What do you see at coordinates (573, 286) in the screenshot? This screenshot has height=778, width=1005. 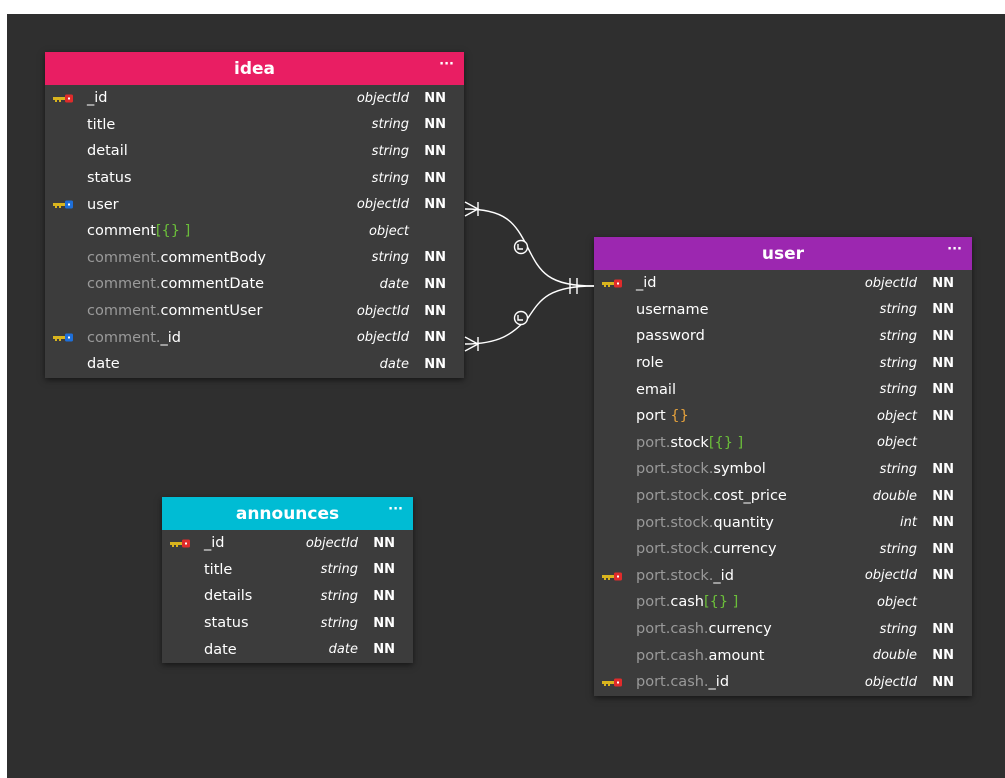 I see `one-cardinality-icon` at bounding box center [573, 286].